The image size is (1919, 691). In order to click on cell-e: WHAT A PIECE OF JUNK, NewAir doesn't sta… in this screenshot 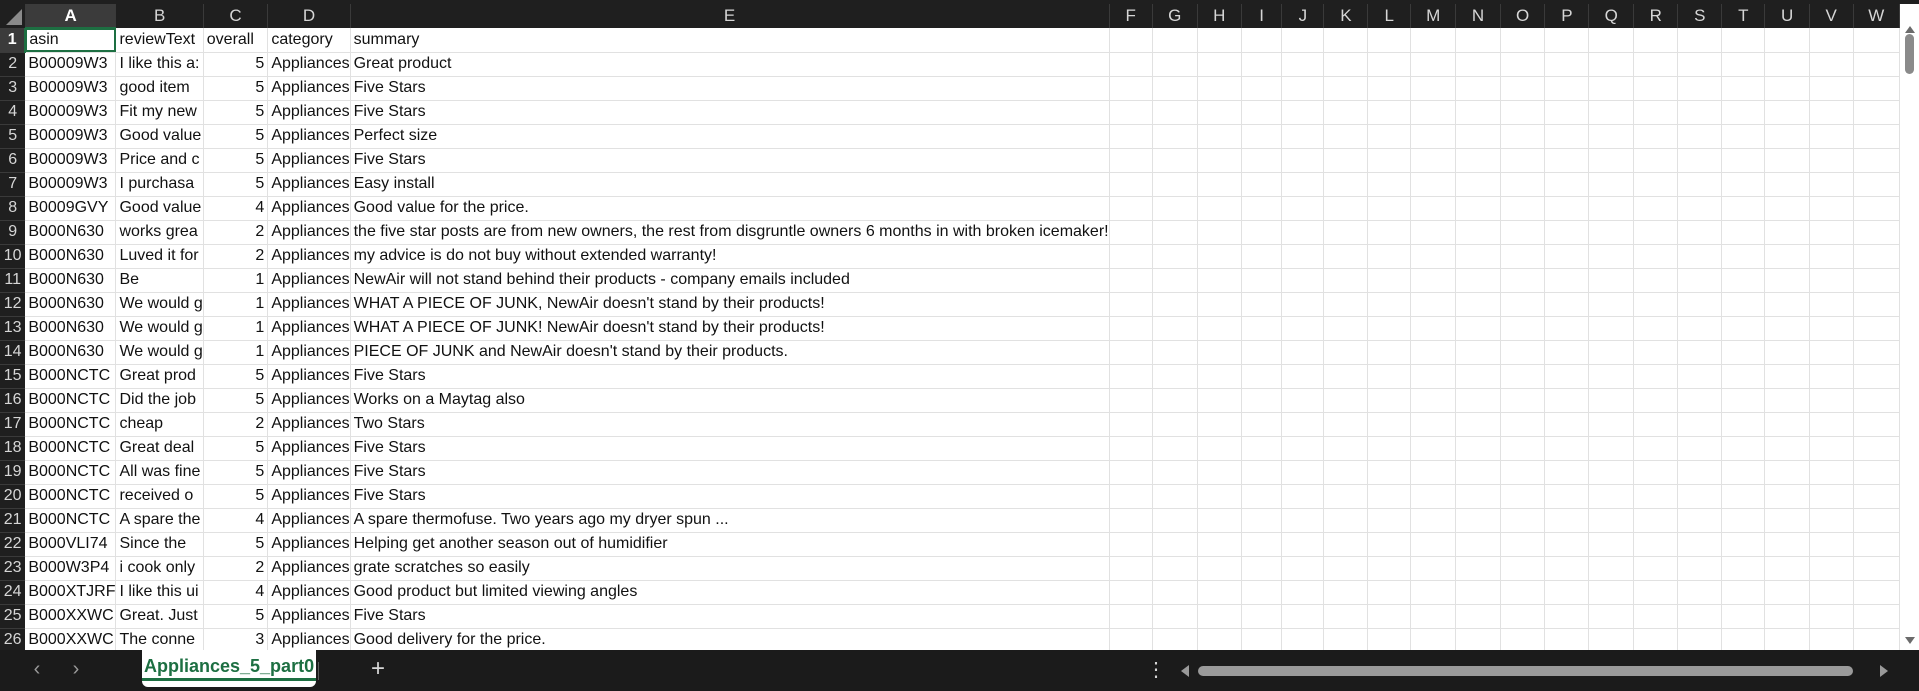, I will do `click(730, 304)`.